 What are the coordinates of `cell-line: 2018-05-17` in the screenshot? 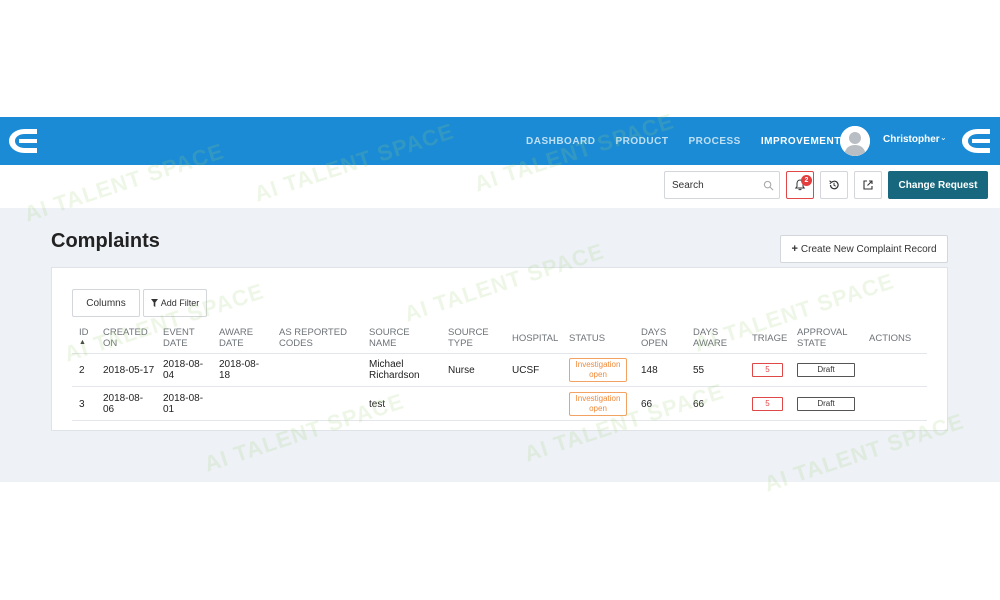 It's located at (129, 370).